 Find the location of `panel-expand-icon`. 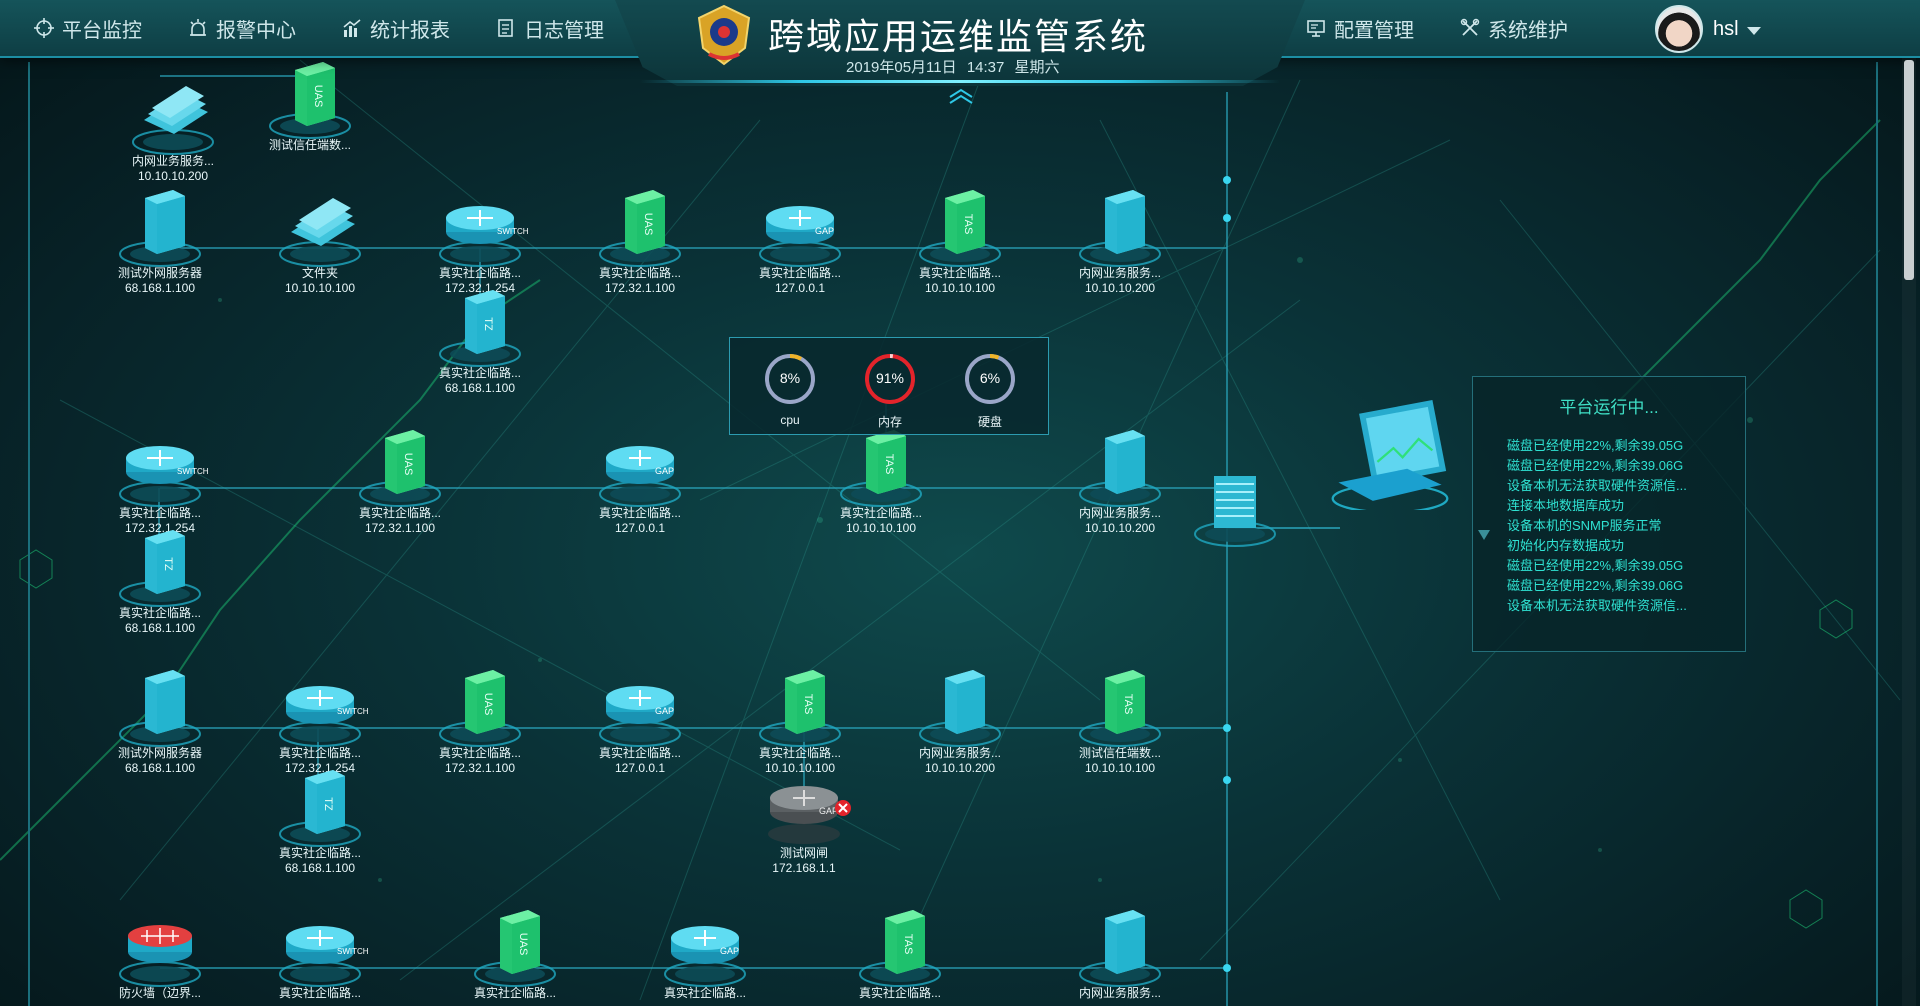

panel-expand-icon is located at coordinates (1484, 535).